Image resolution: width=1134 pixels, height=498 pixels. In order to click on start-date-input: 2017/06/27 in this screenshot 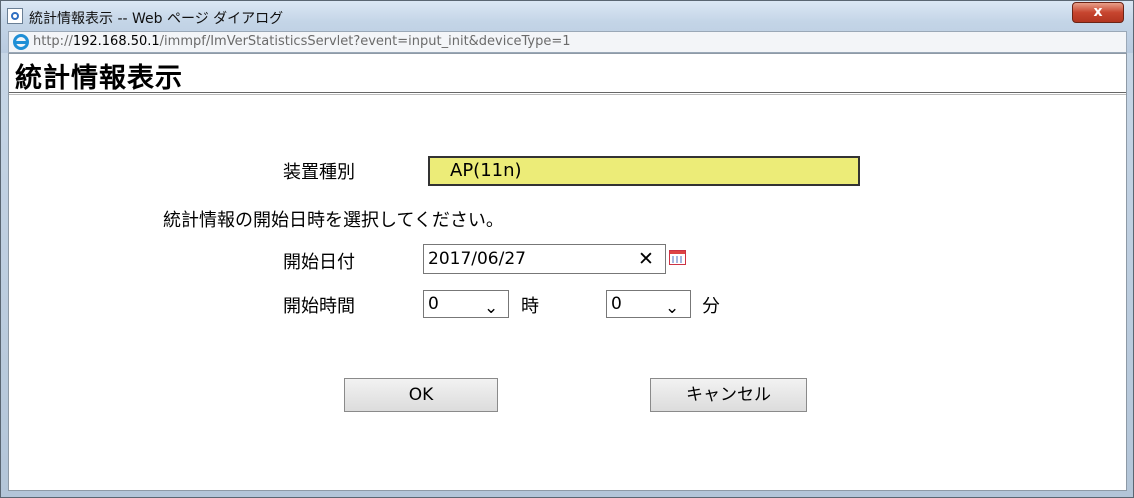, I will do `click(544, 259)`.